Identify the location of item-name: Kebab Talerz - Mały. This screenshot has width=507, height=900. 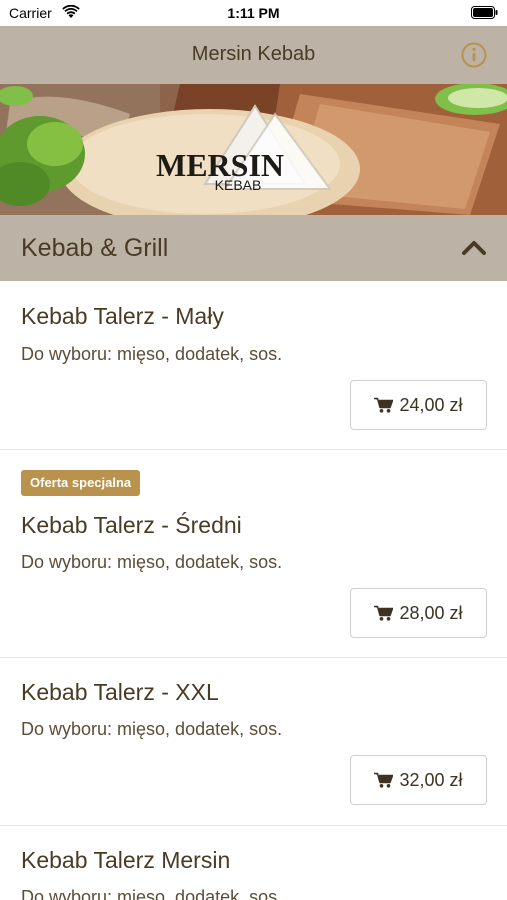
(122, 316).